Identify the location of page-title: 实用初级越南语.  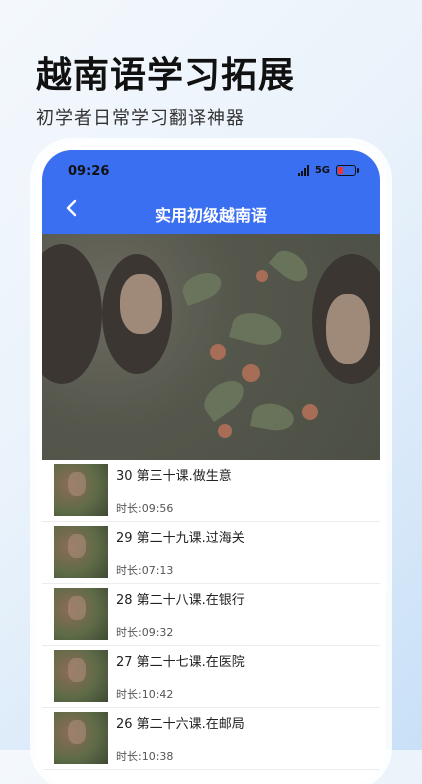
(210, 215).